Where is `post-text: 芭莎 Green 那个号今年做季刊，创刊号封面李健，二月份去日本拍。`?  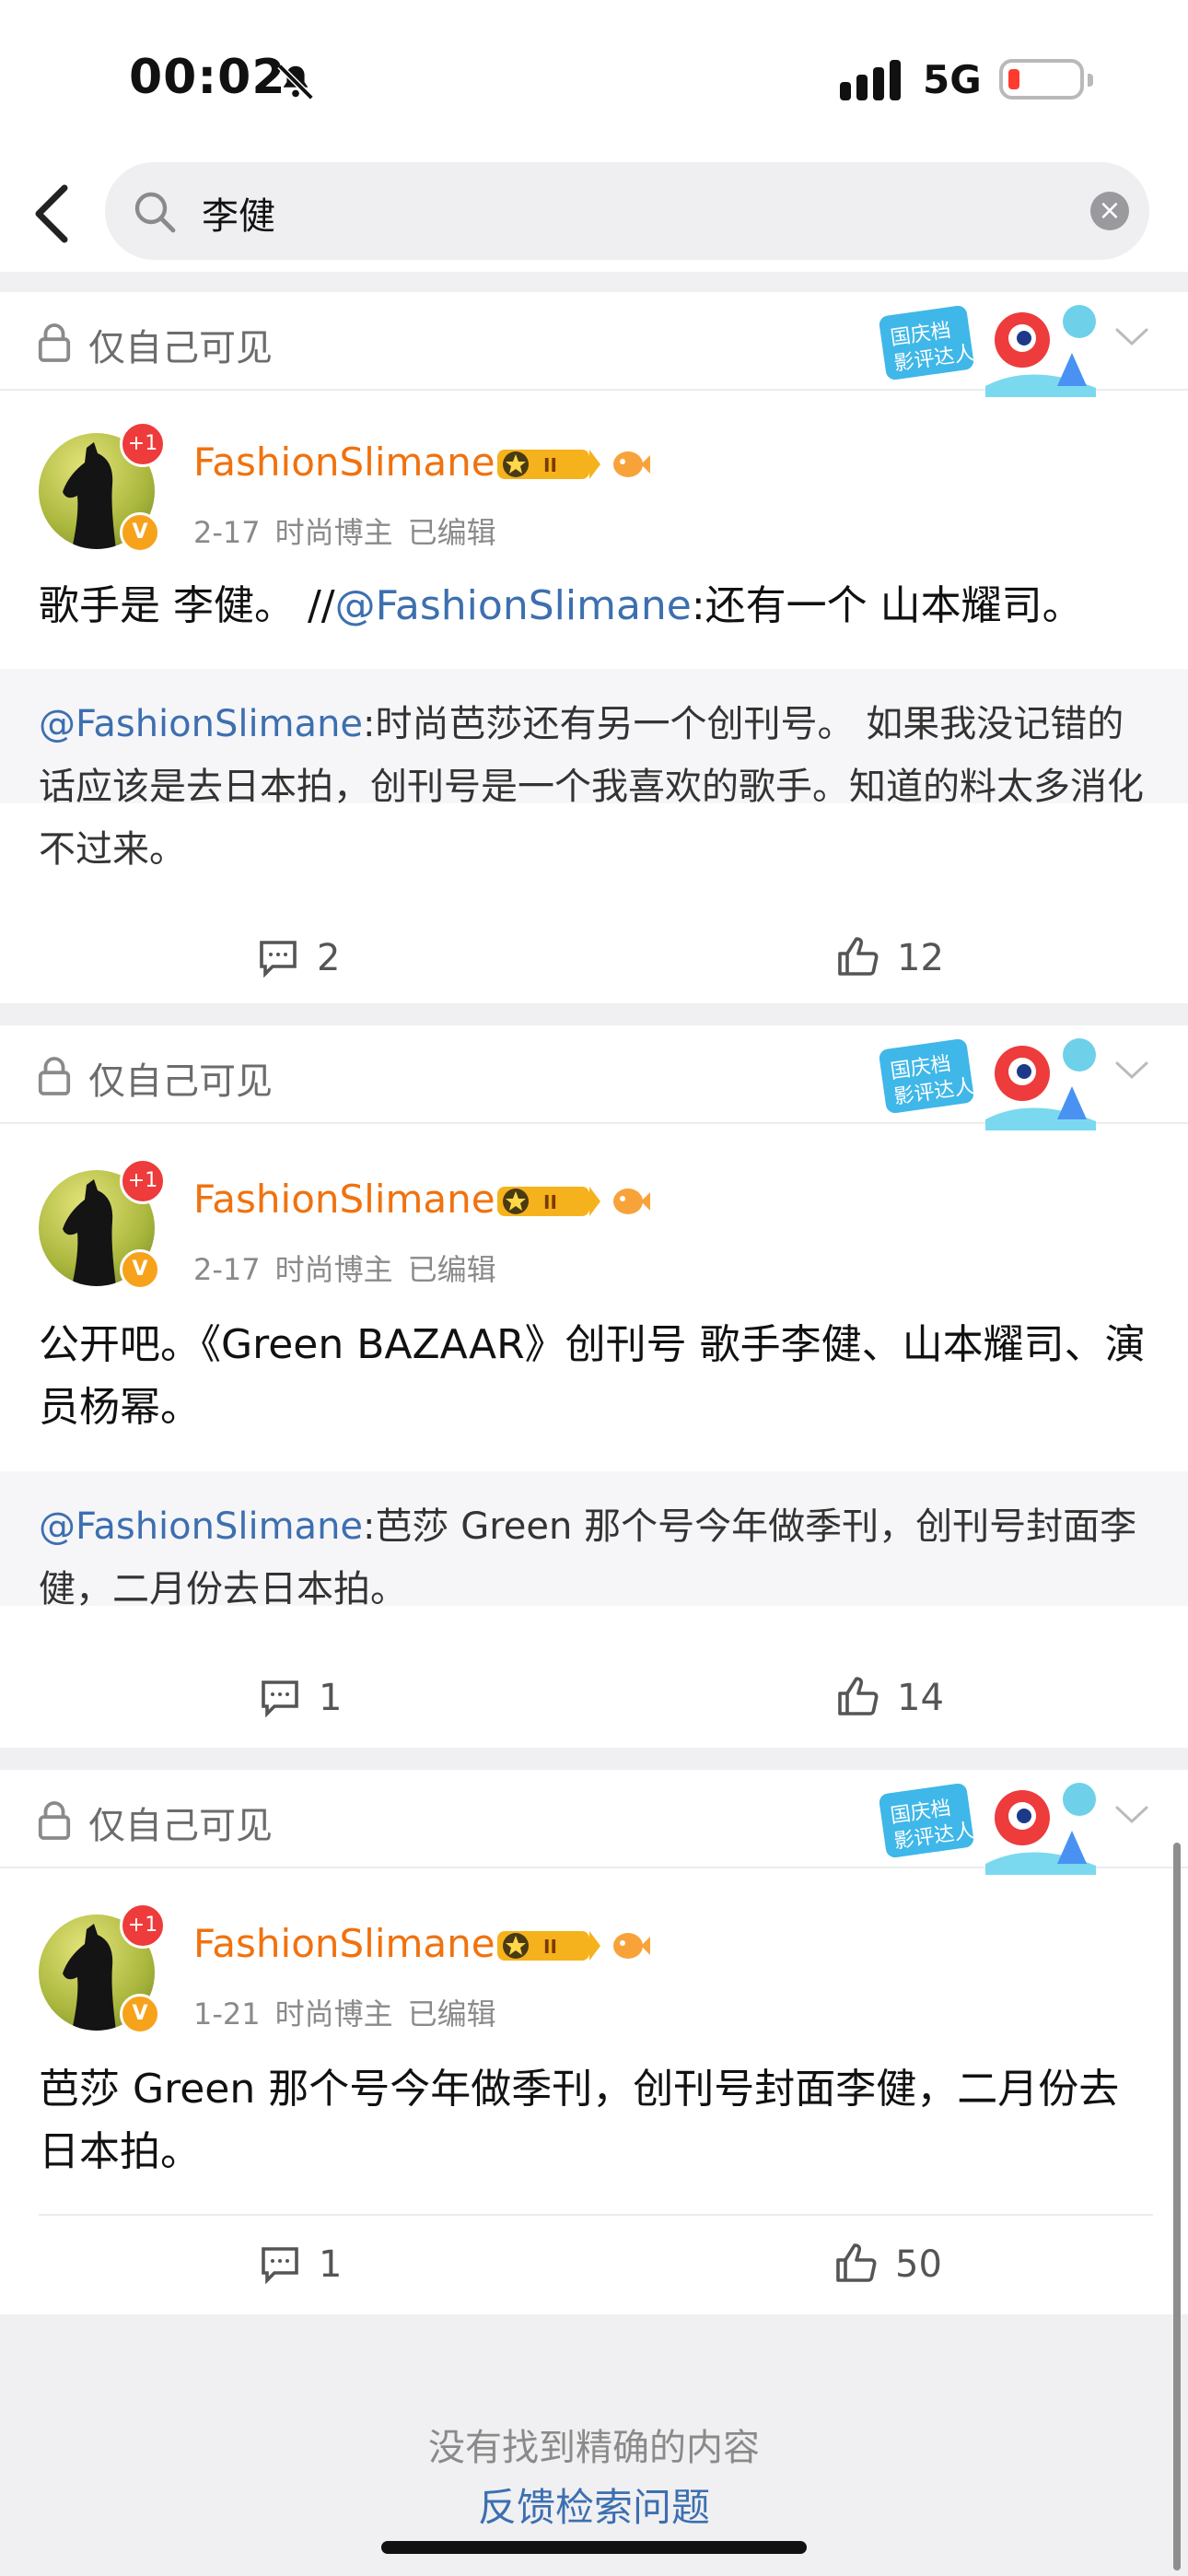
post-text: 芭莎 Green 那个号今年做季刊，创刊号封面李健，二月份去日本拍。 is located at coordinates (579, 2120).